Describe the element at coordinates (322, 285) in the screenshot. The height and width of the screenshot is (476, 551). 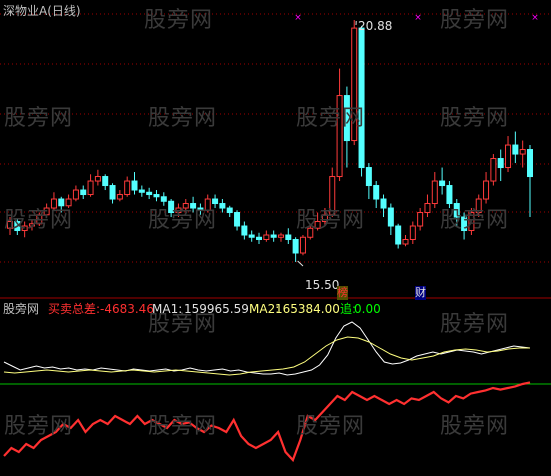
I see `low-price-label: 15.50` at that location.